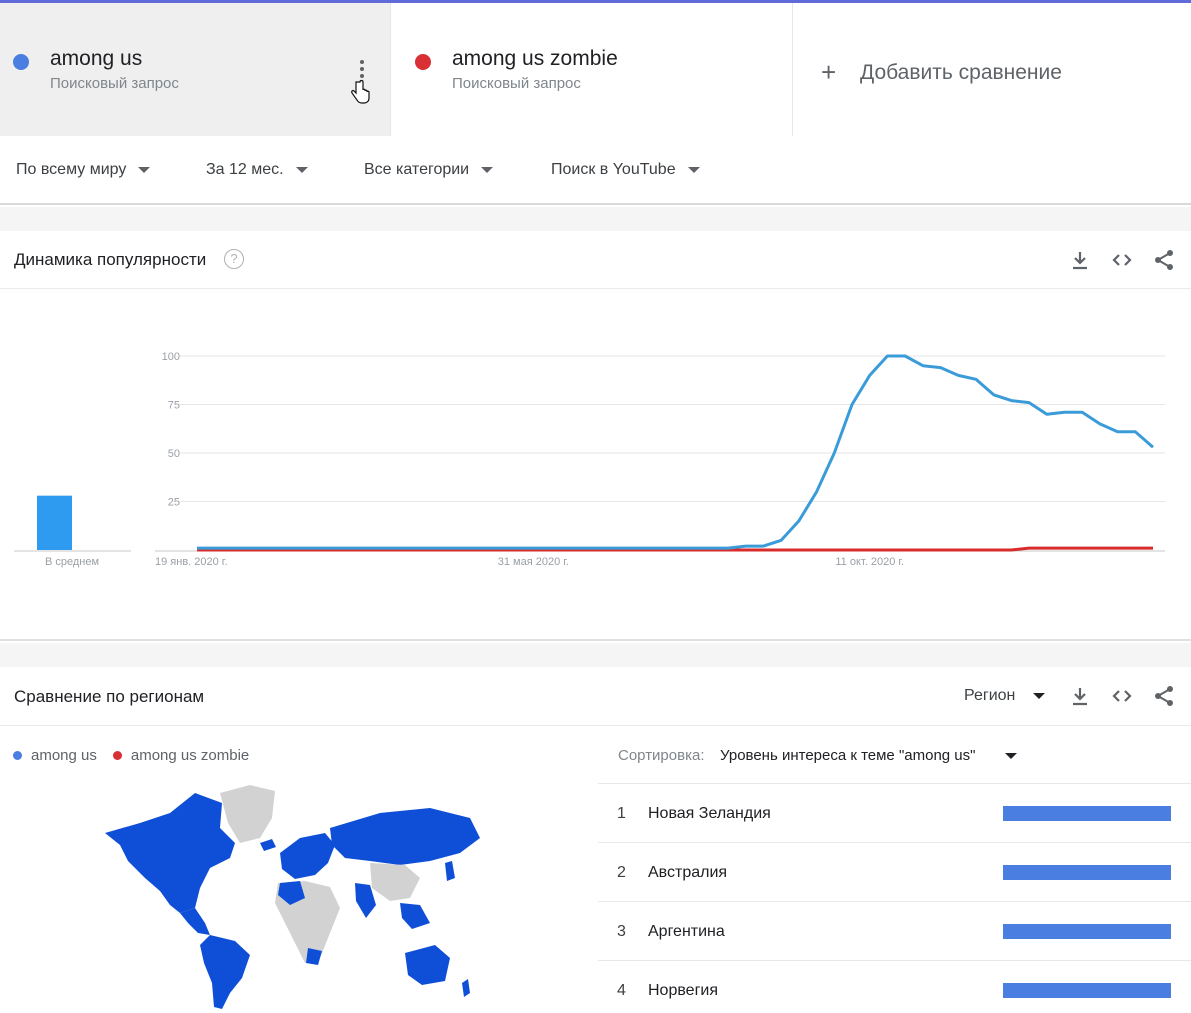 The height and width of the screenshot is (1013, 1191). What do you see at coordinates (114, 83) in the screenshot?
I see `term-1-type: Поисковый запрос` at bounding box center [114, 83].